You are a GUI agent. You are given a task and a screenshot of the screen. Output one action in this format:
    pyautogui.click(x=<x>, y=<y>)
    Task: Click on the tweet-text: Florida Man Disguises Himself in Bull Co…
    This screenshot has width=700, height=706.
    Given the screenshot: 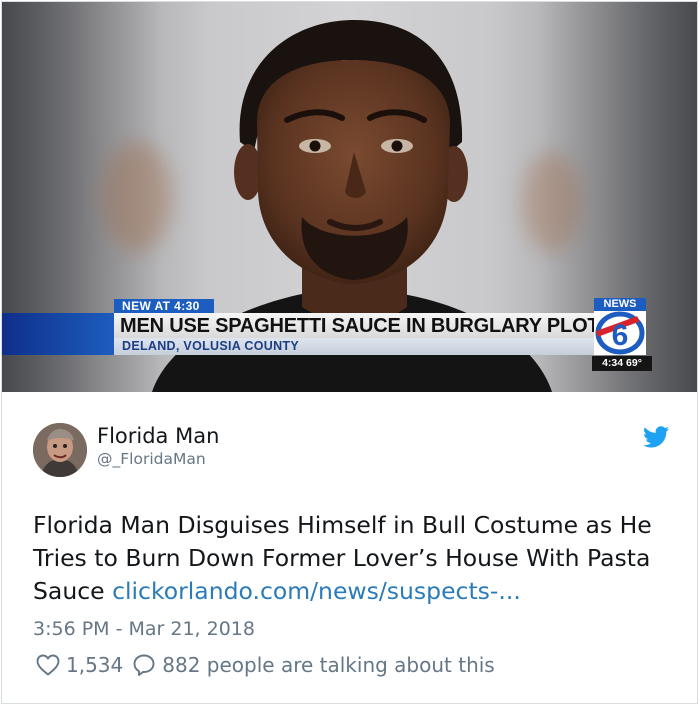 What is the action you would take?
    pyautogui.click(x=353, y=558)
    